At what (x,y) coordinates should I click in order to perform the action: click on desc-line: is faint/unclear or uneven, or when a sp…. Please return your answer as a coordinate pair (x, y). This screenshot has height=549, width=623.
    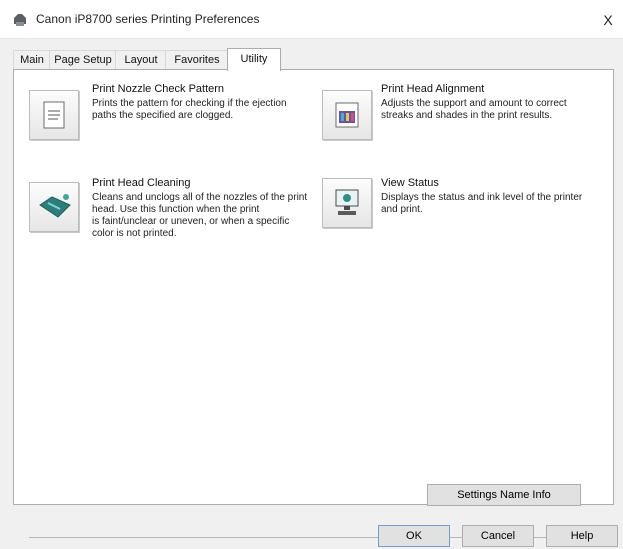
    Looking at the image, I should click on (191, 221).